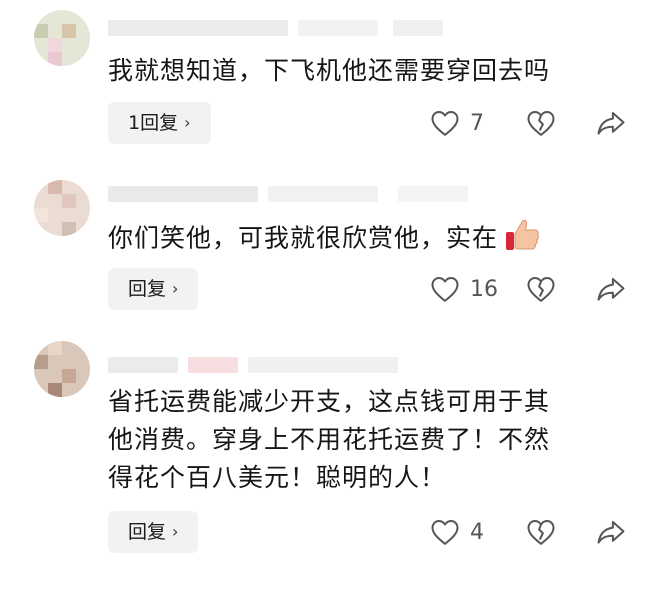  I want to click on like-button: 16, so click(465, 289).